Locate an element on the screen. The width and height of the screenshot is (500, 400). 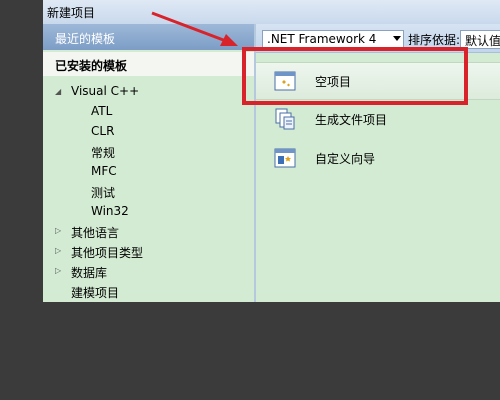
template-toolbar: .NET Framework 4 排序依据: 默认值 is located at coordinates (378, 38).